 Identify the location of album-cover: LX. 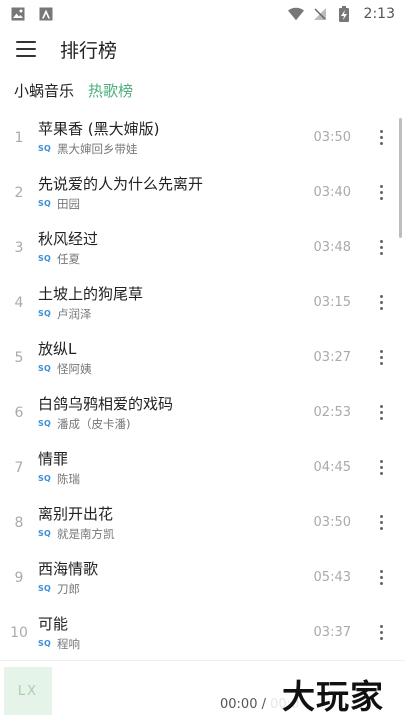
(28, 691).